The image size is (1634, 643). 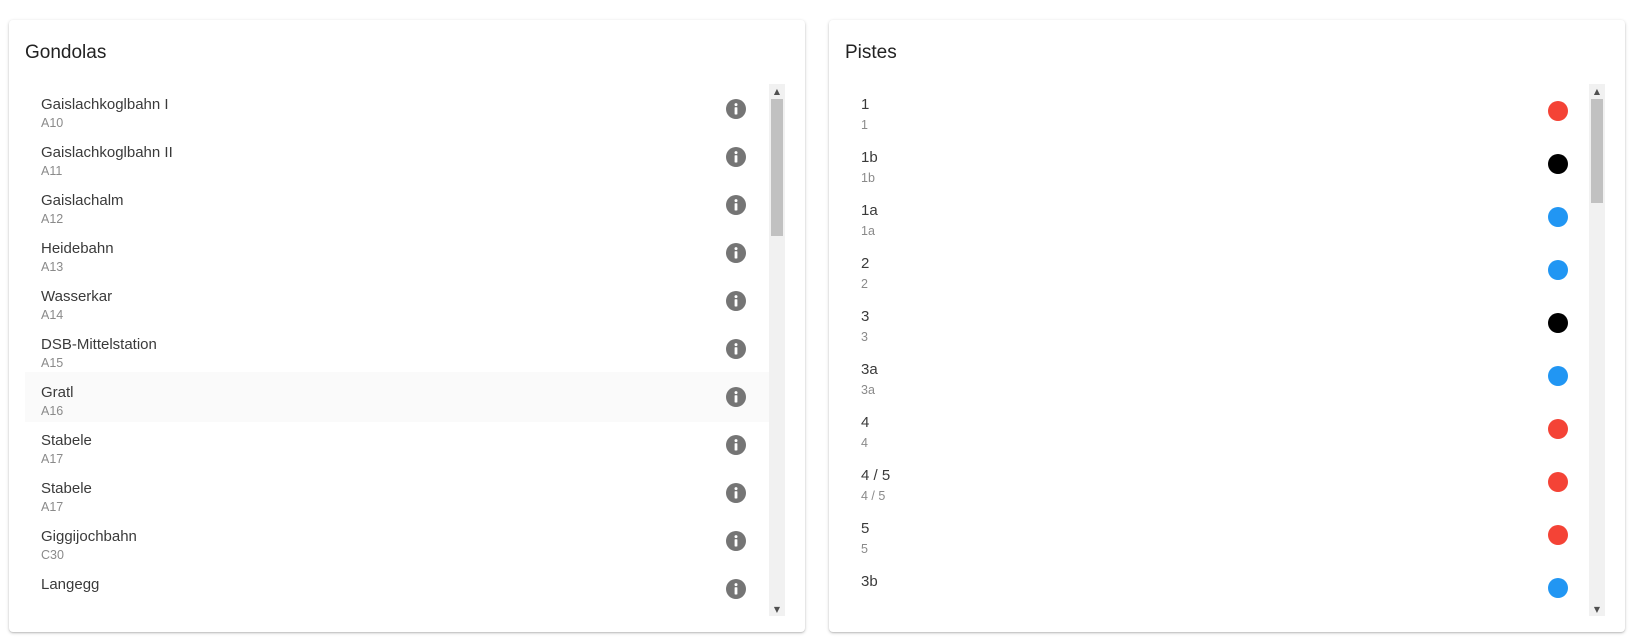 What do you see at coordinates (52, 411) in the screenshot?
I see `item-code: A16` at bounding box center [52, 411].